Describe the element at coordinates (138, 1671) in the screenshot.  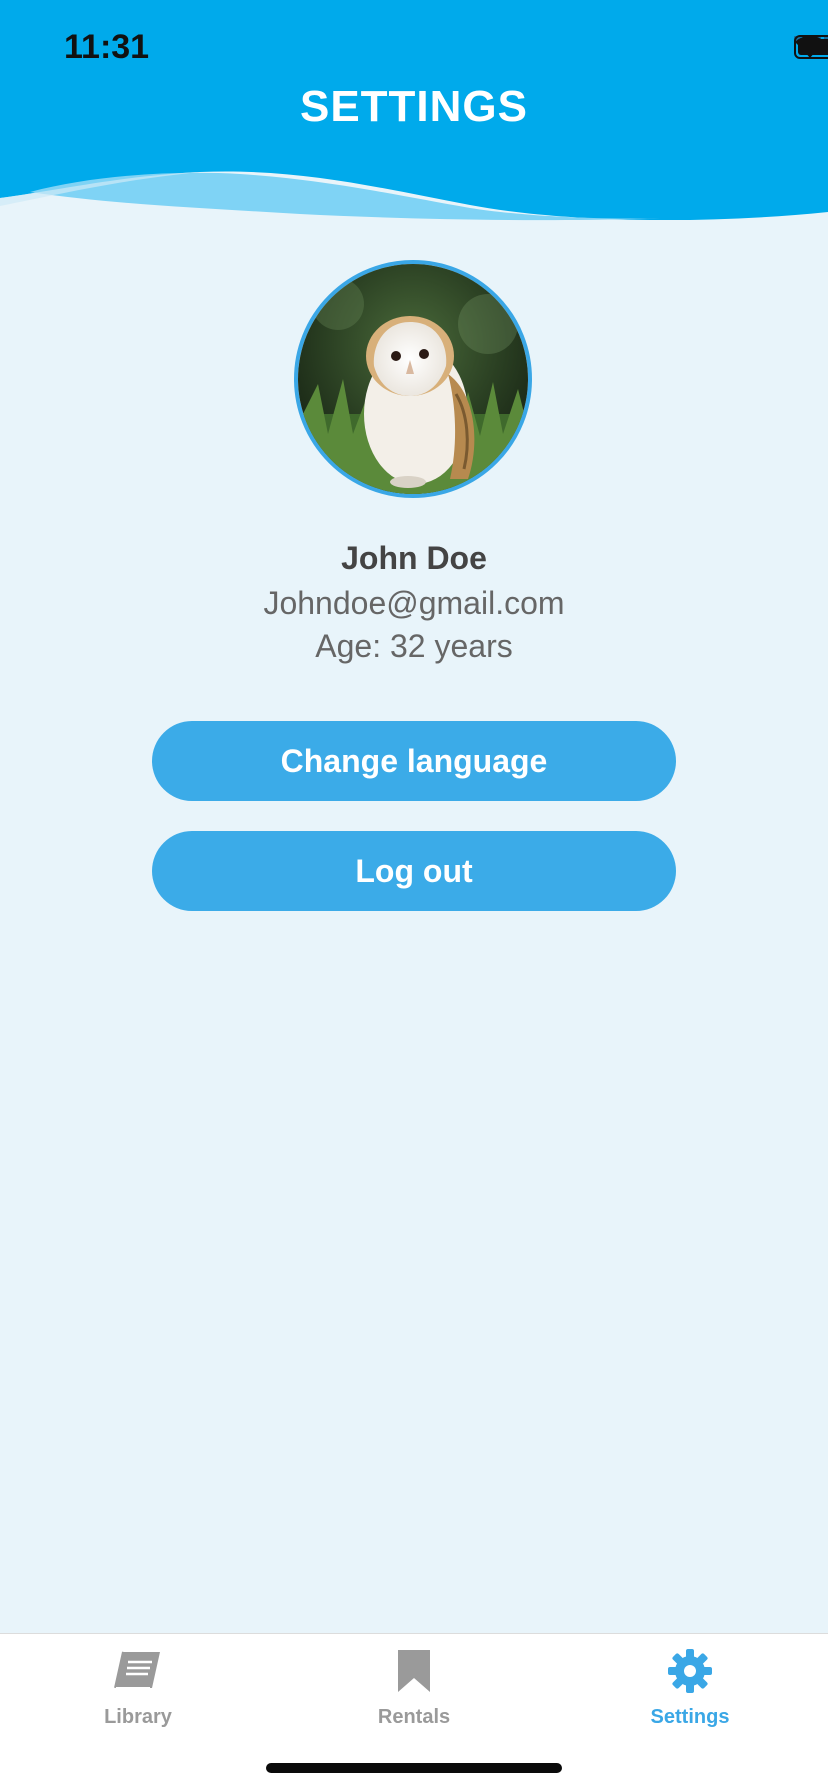
I see `book-icon` at that location.